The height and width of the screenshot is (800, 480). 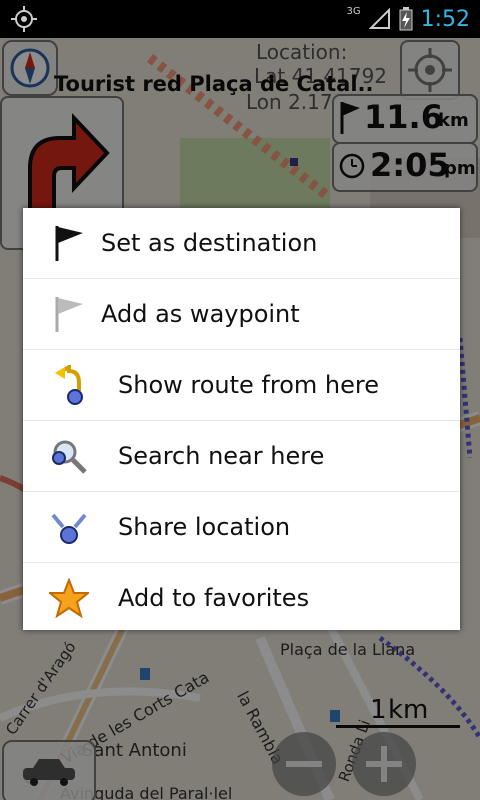 I want to click on menu-item-search-near: Search near here, so click(x=241, y=456).